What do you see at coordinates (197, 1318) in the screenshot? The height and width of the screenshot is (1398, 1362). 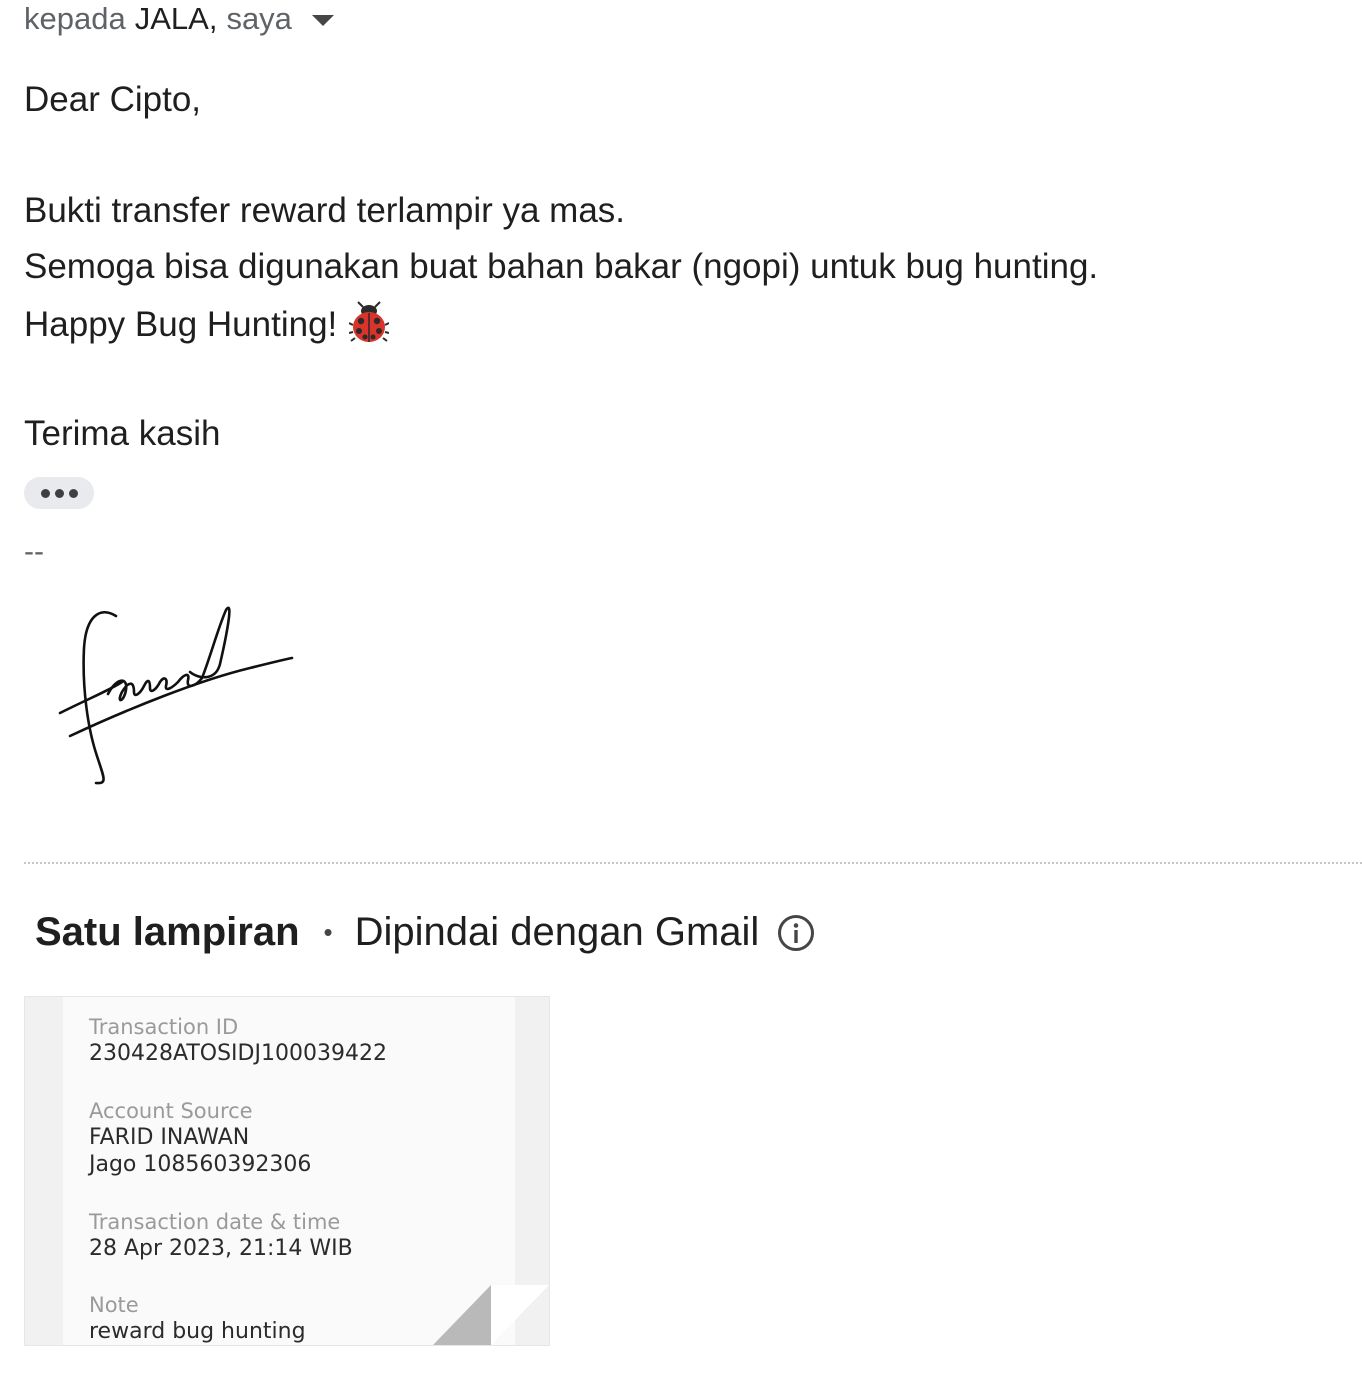 I see `note-field: Note reward bug hunting` at bounding box center [197, 1318].